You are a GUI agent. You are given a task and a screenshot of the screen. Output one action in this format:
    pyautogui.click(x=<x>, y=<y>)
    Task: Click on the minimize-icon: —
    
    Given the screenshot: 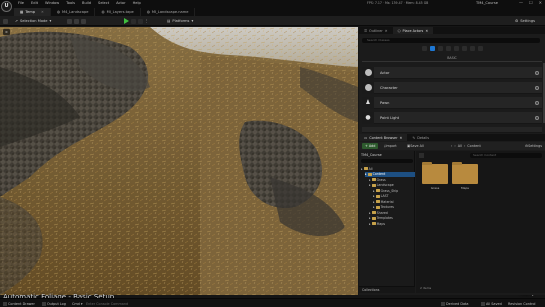 What is the action you would take?
    pyautogui.click(x=521, y=2)
    